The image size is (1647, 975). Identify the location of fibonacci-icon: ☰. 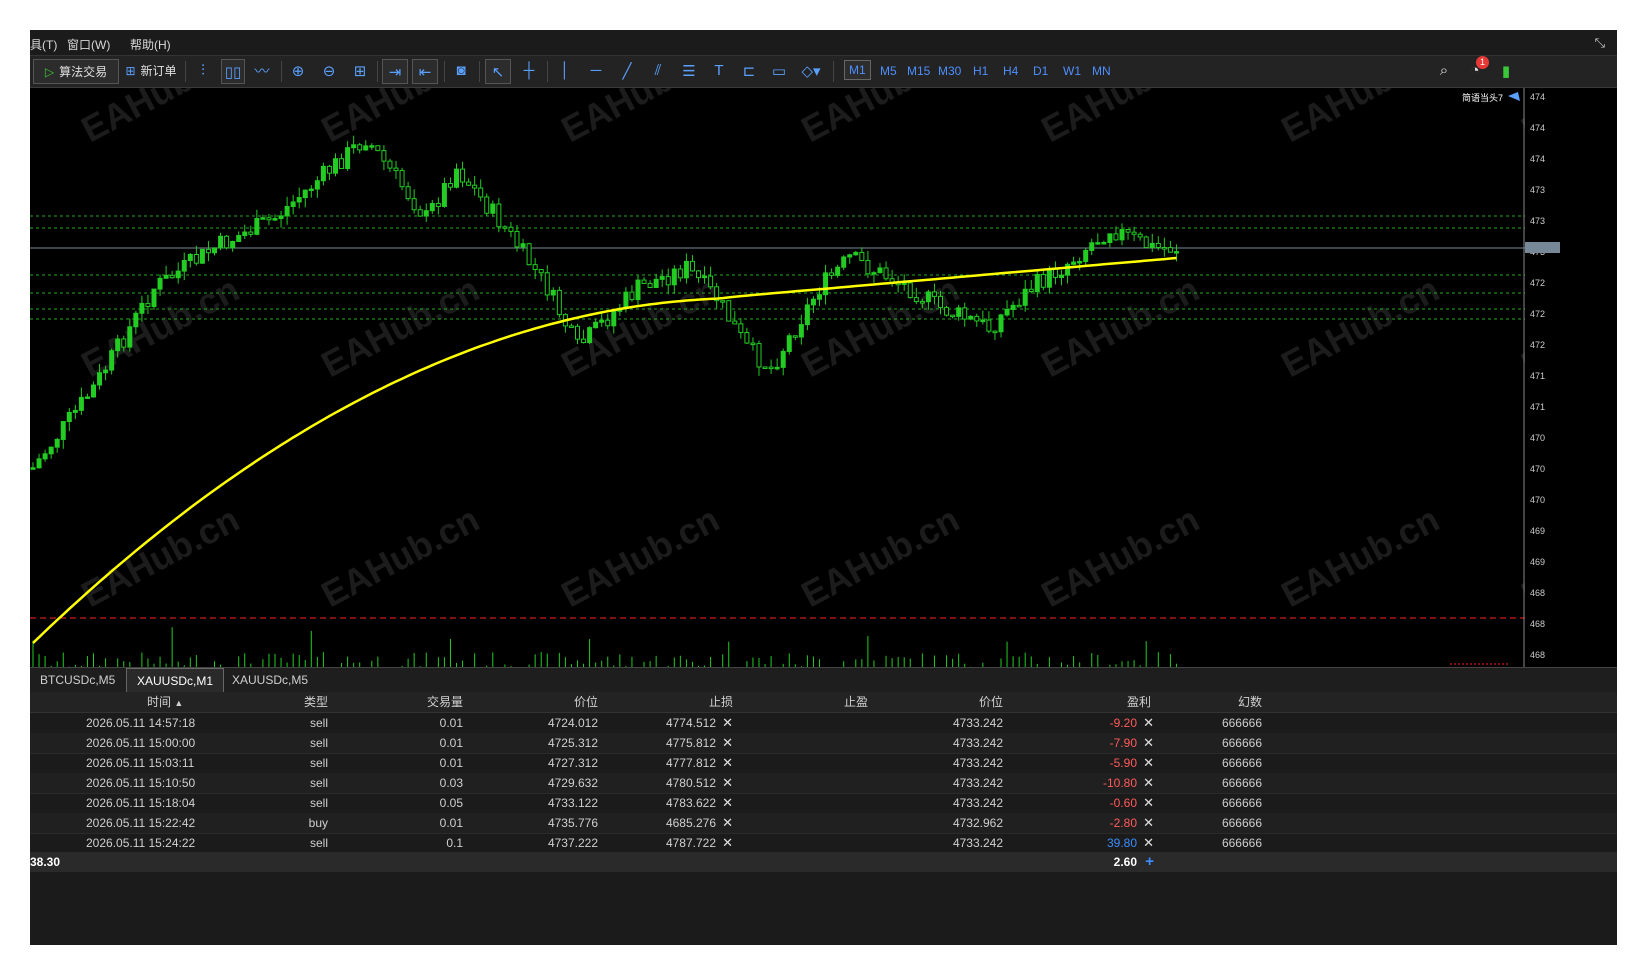
(689, 70).